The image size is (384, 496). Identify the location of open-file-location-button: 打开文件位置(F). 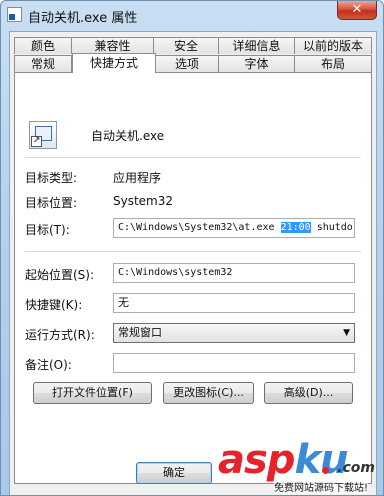
(92, 393).